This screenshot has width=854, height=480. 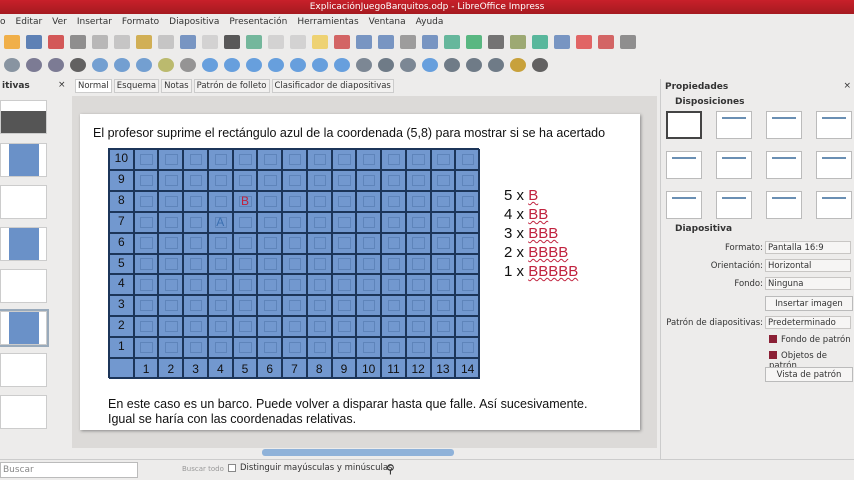 What do you see at coordinates (194, 22) in the screenshot?
I see `menu-item: Diapositiva` at bounding box center [194, 22].